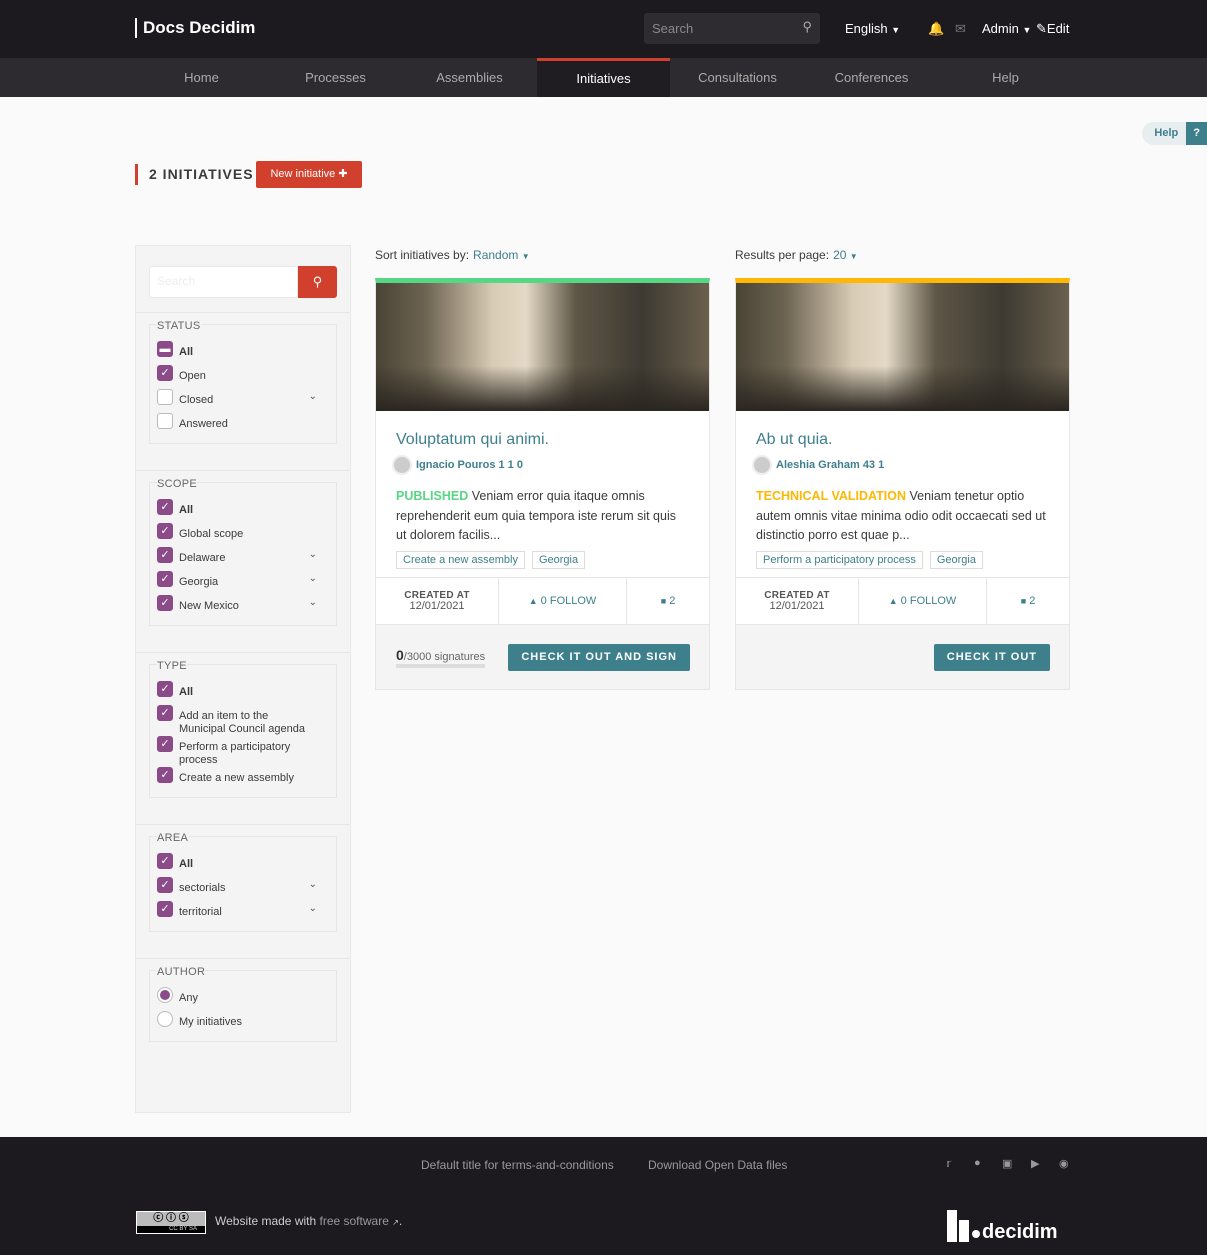  I want to click on filter-option: ✓ sectorials ⌄, so click(243, 889).